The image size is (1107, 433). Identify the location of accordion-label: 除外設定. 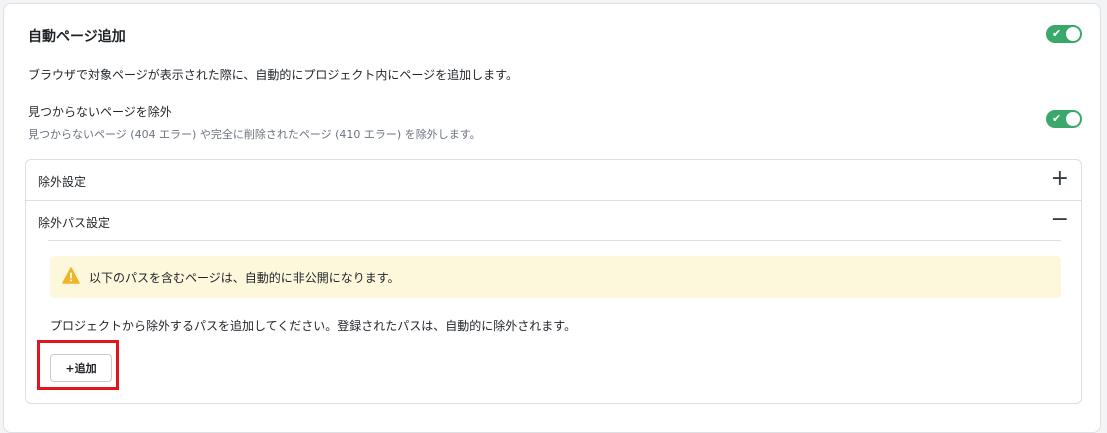
(62, 182).